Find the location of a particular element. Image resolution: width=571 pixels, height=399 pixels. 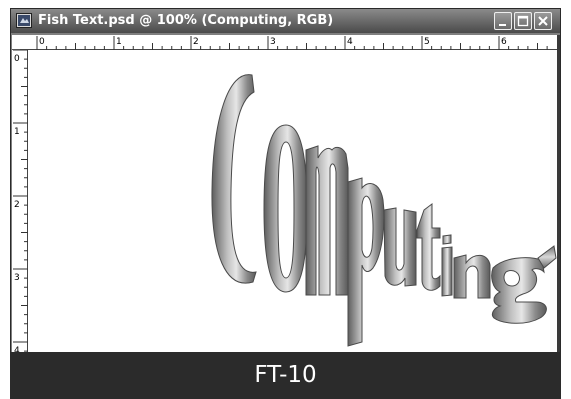

ruler-label: 5 is located at coordinates (427, 42).